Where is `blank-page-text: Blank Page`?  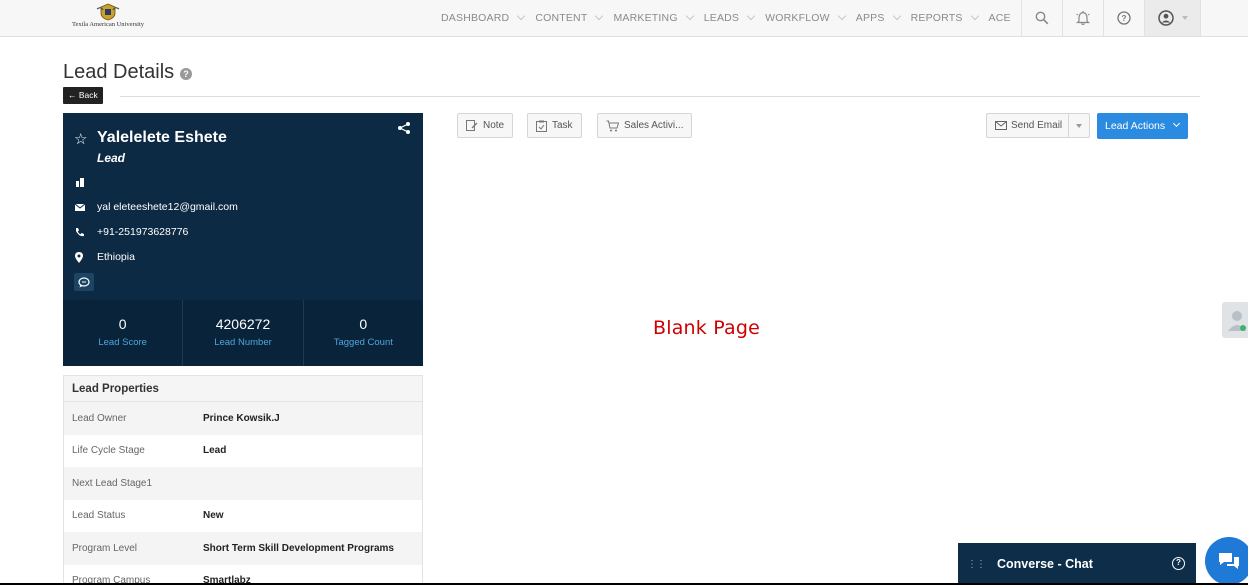 blank-page-text: Blank Page is located at coordinates (707, 328).